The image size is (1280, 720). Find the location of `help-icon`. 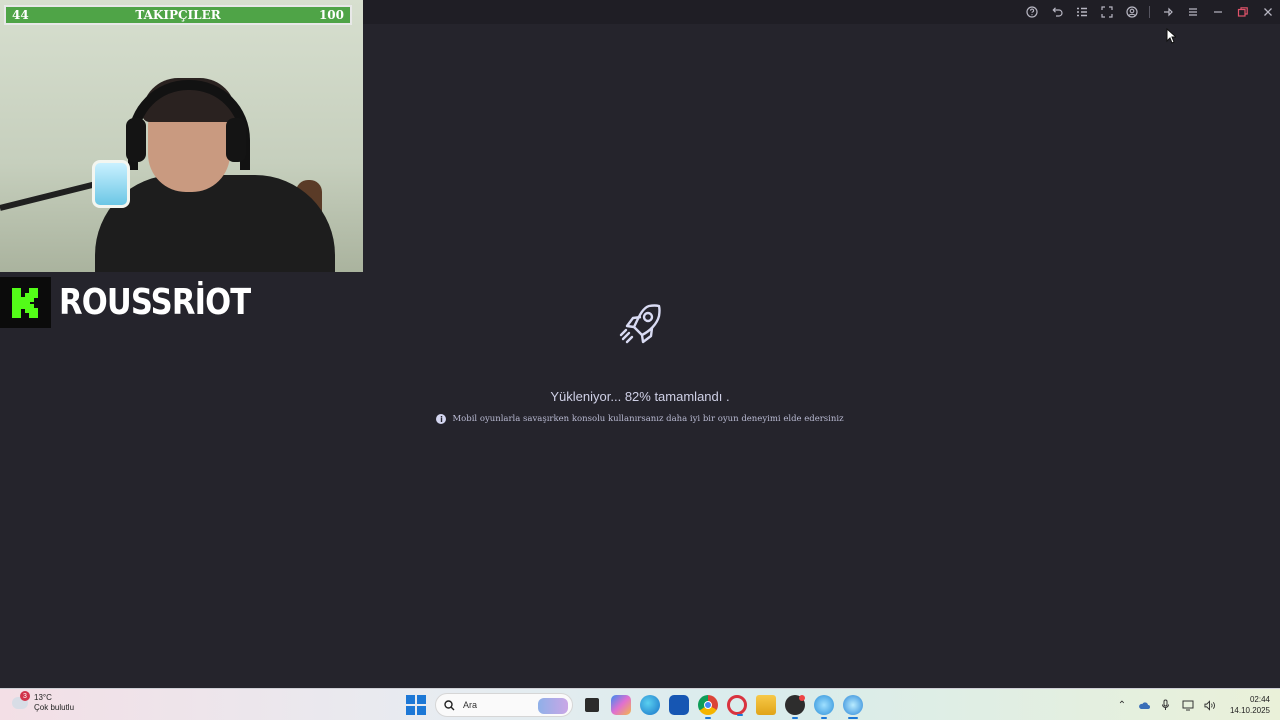

help-icon is located at coordinates (1031, 12).